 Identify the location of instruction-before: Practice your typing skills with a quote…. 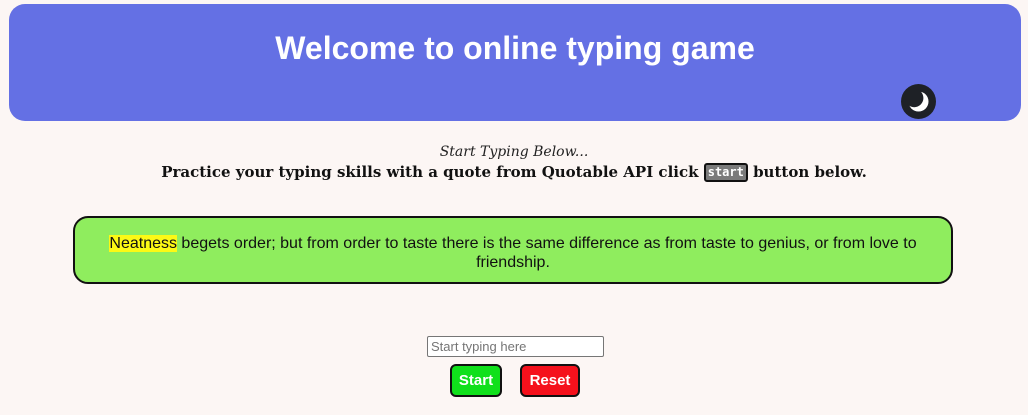
(432, 172).